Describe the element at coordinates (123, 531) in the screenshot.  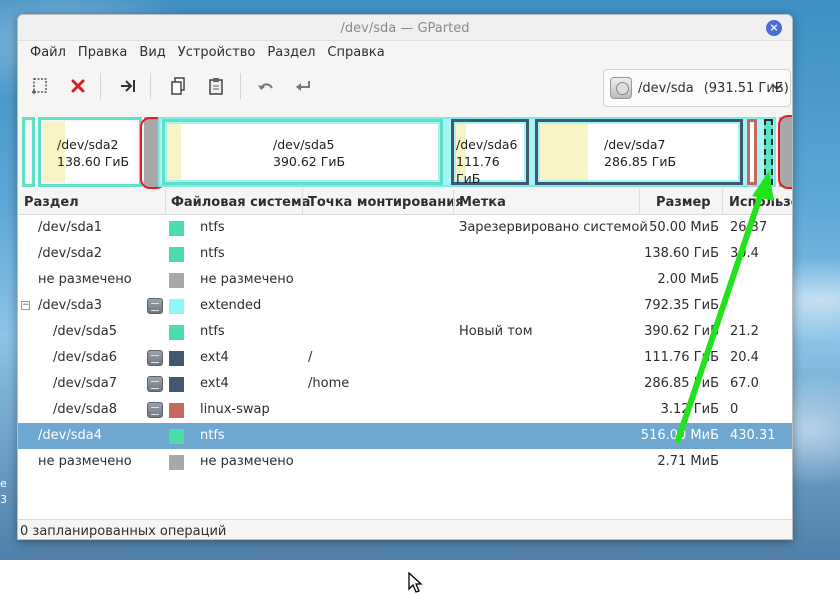
I see `pending-operations-text: 0 запланированных операций` at that location.